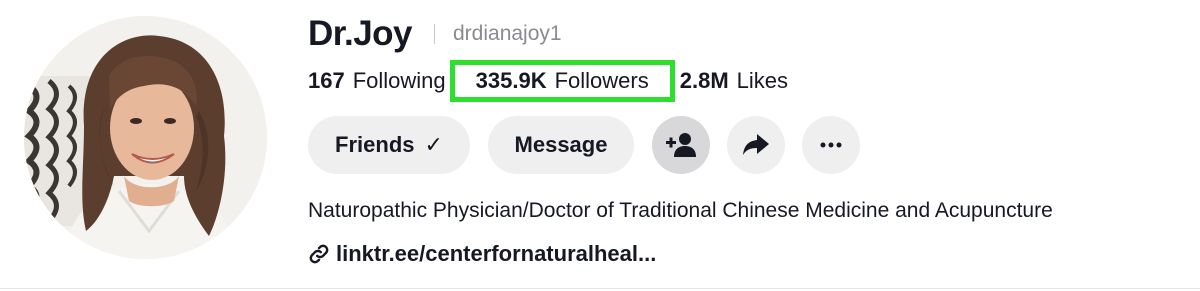 Image resolution: width=1200 pixels, height=291 pixels. What do you see at coordinates (399, 80) in the screenshot?
I see `following-label: Following` at bounding box center [399, 80].